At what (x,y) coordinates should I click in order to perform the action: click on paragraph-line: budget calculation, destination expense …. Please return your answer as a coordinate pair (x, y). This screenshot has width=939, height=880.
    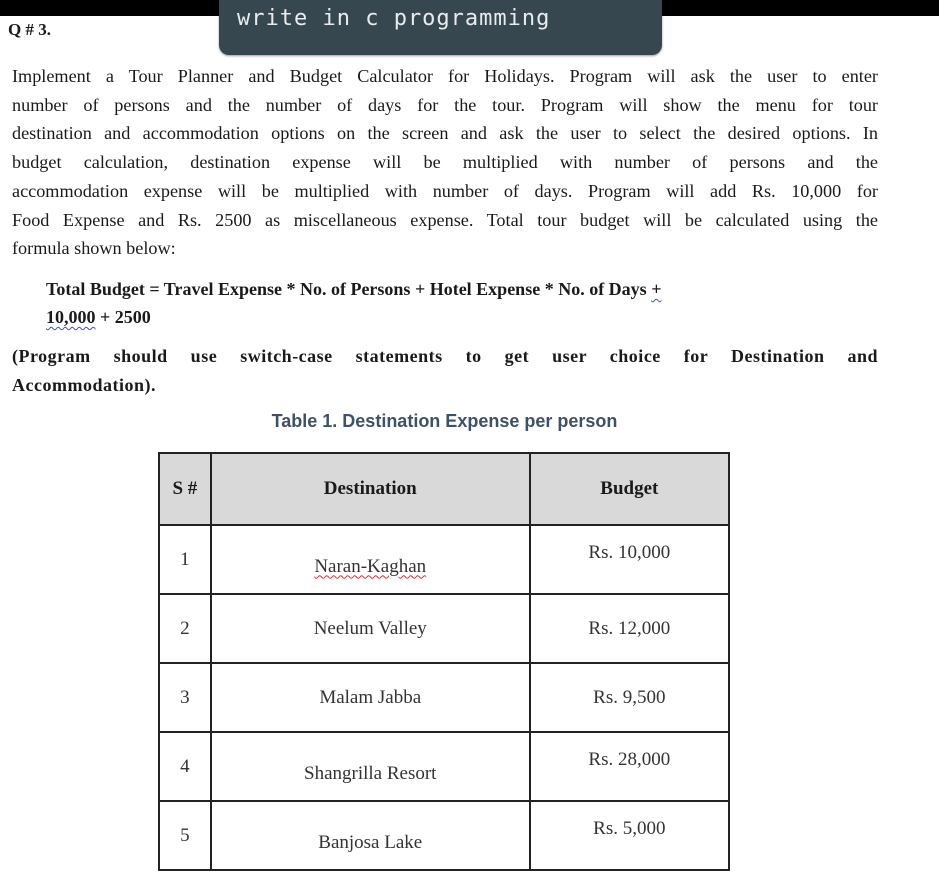
    Looking at the image, I should click on (445, 162).